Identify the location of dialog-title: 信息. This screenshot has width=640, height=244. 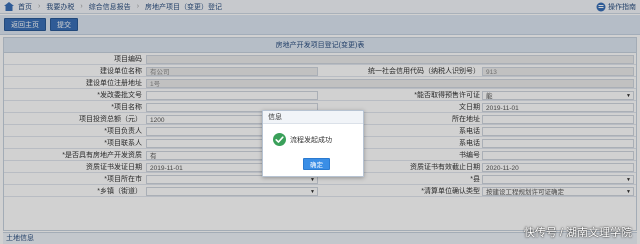
(313, 117).